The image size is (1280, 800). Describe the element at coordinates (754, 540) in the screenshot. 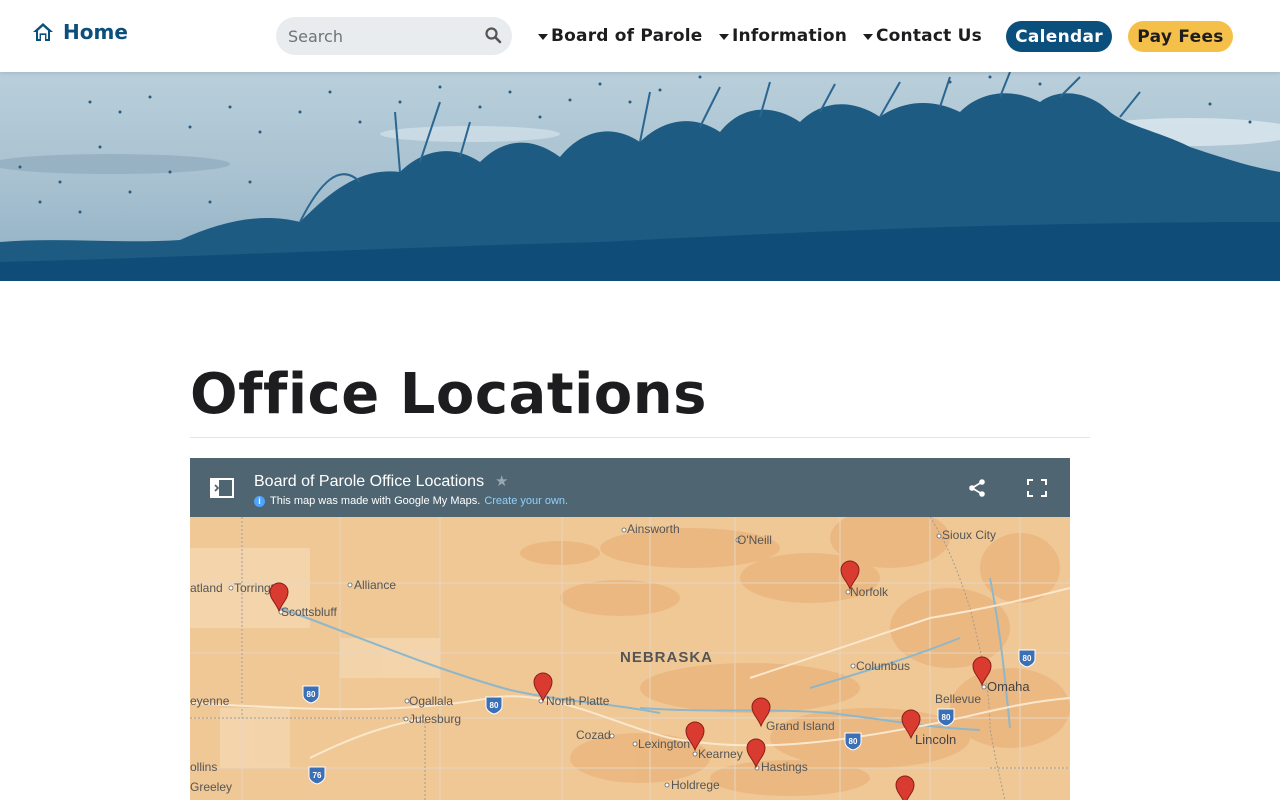

I see `city-label: O'Neill` at that location.